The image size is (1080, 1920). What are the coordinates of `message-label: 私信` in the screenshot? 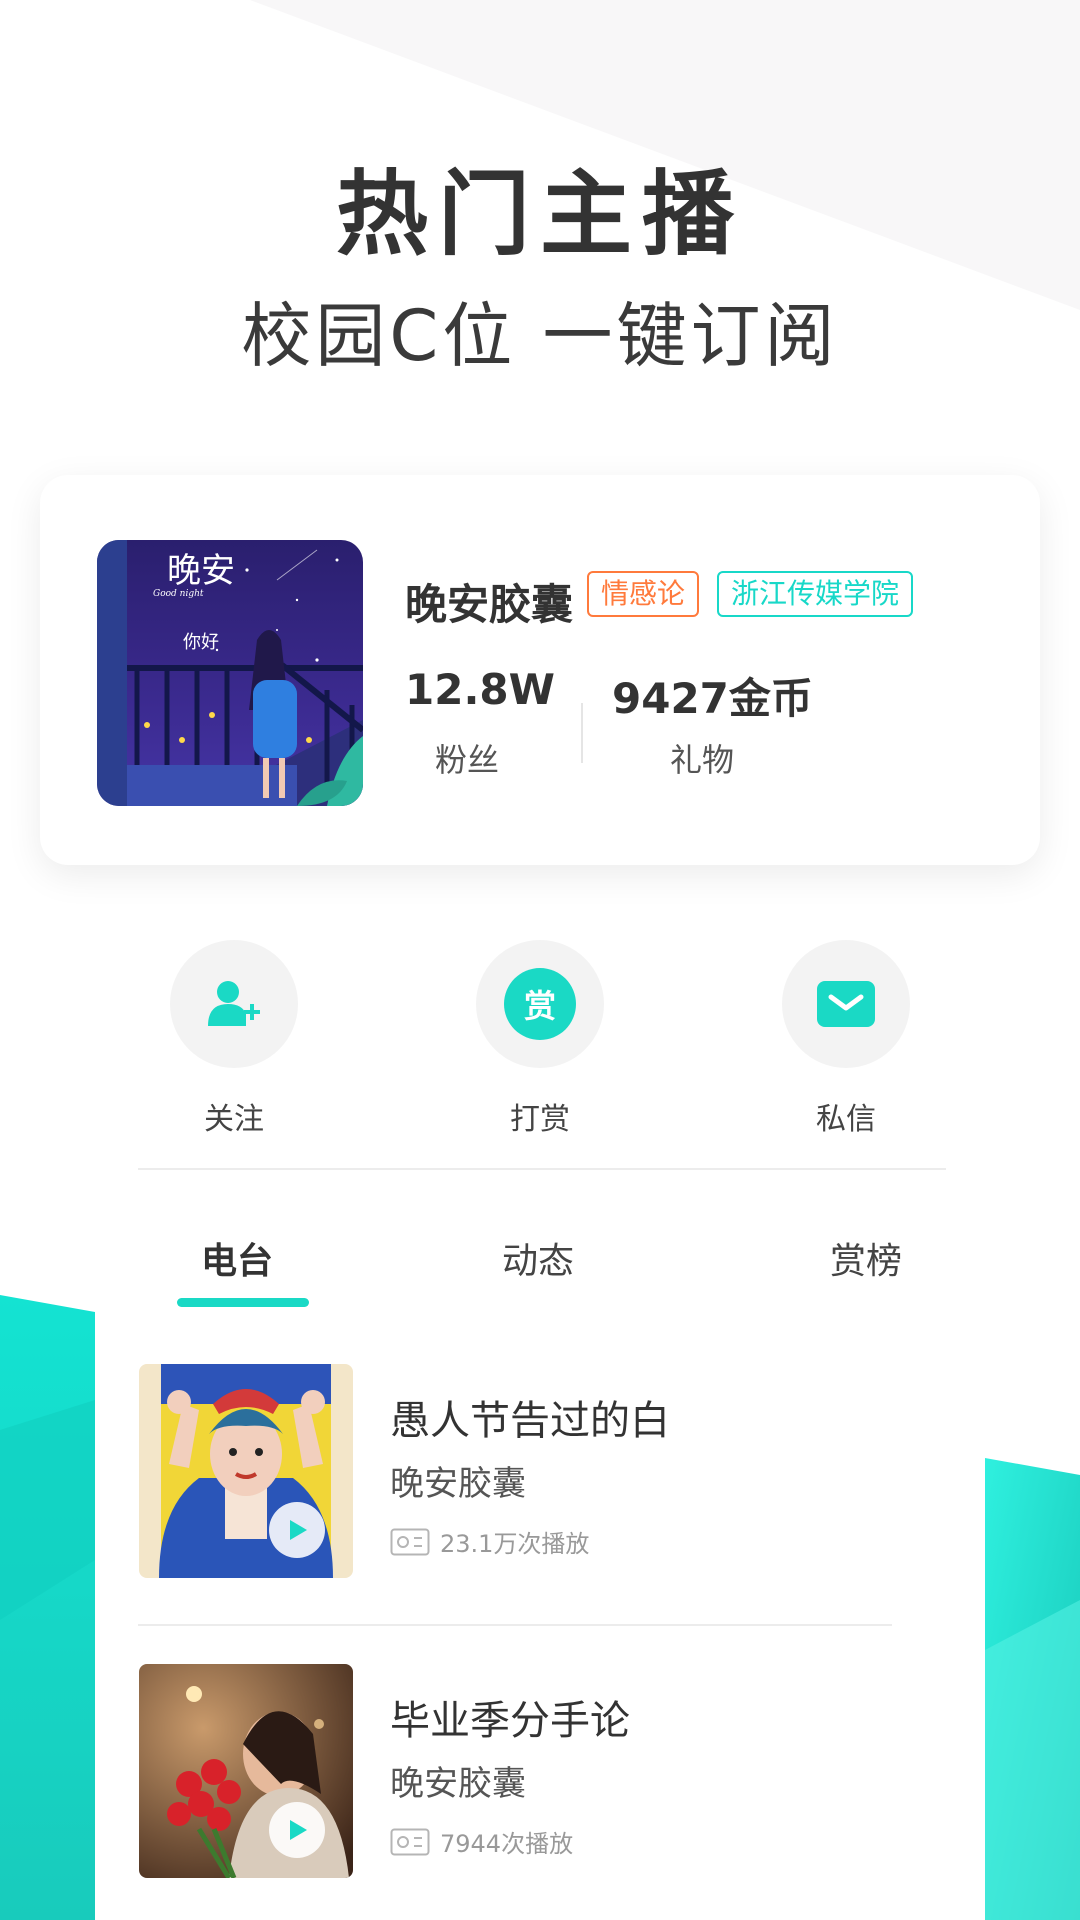 It's located at (846, 1119).